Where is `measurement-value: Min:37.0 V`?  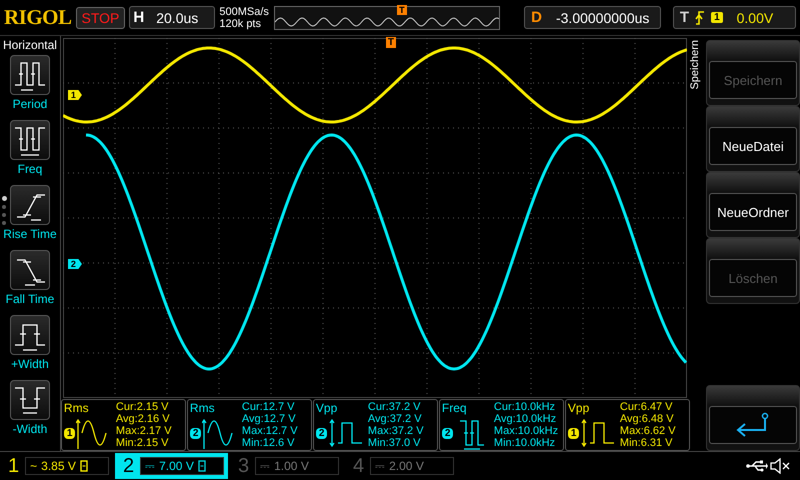 measurement-value: Min:37.0 V is located at coordinates (395, 443).